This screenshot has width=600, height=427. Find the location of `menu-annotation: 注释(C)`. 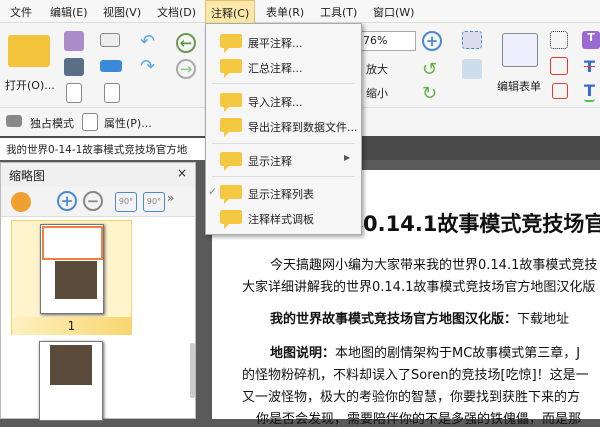

menu-annotation: 注释(C) is located at coordinates (230, 12).